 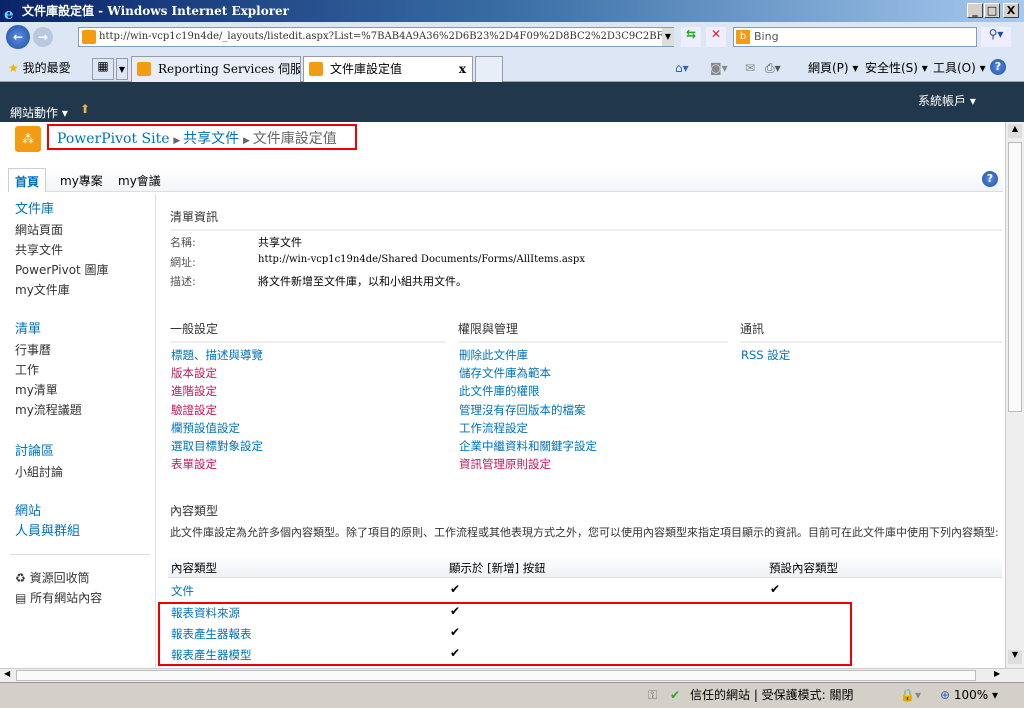 I want to click on nav-item: 網站頁面, so click(x=62, y=230).